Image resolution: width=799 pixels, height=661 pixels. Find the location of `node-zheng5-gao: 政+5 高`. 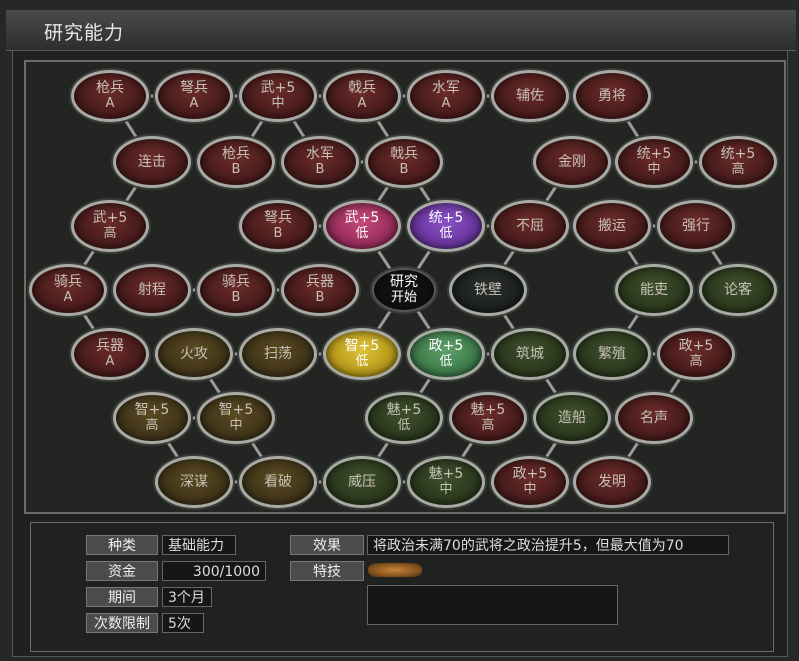

node-zheng5-gao: 政+5 高 is located at coordinates (696, 354).